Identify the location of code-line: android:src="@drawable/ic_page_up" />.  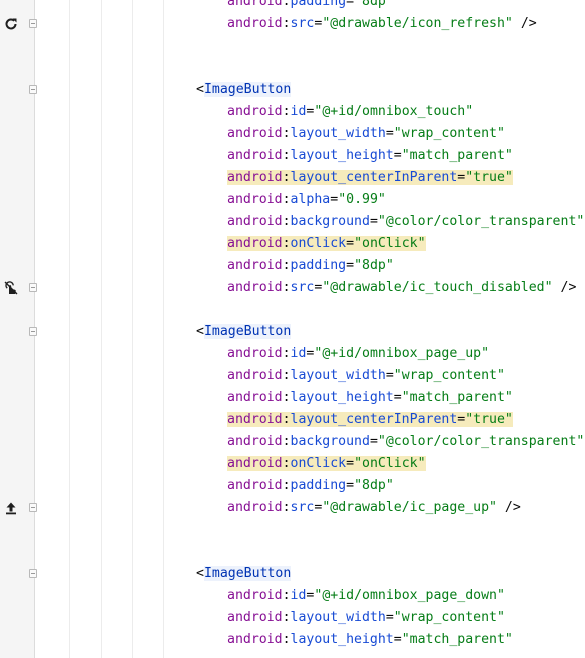
(292, 508).